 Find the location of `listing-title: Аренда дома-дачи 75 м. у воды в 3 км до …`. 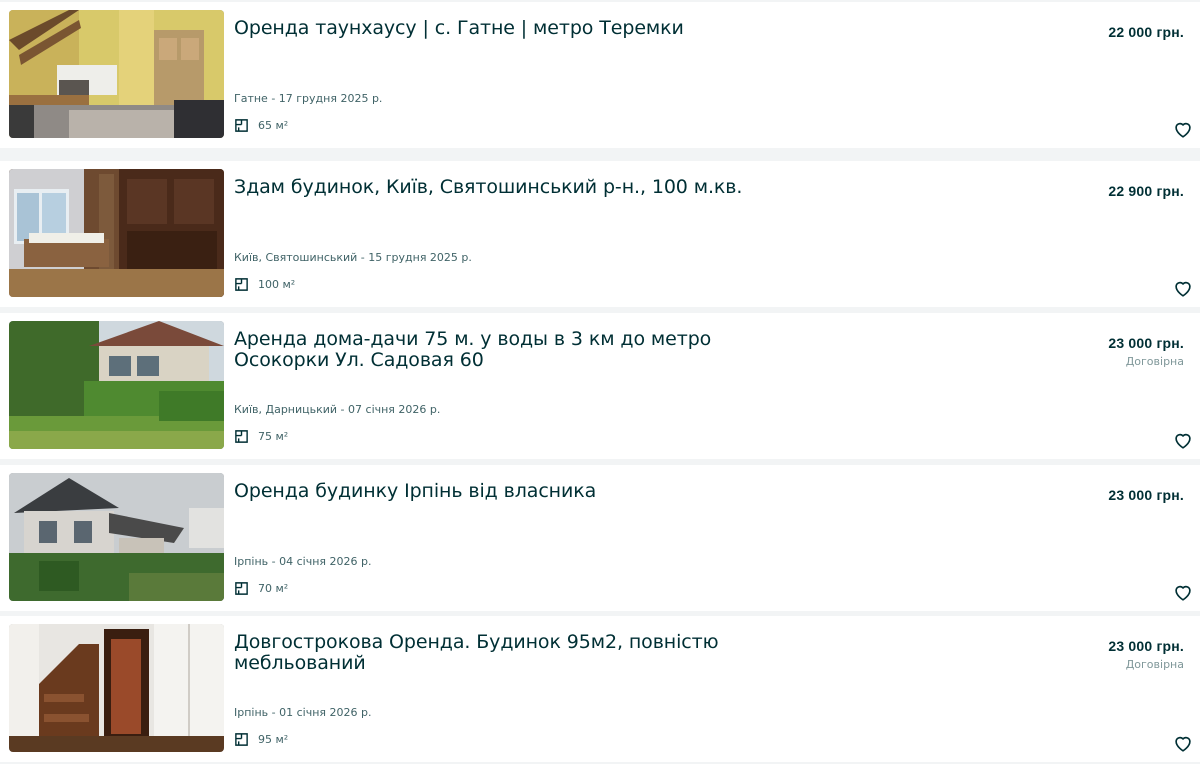

listing-title: Аренда дома-дачи 75 м. у воды в 3 км до … is located at coordinates (514, 350).